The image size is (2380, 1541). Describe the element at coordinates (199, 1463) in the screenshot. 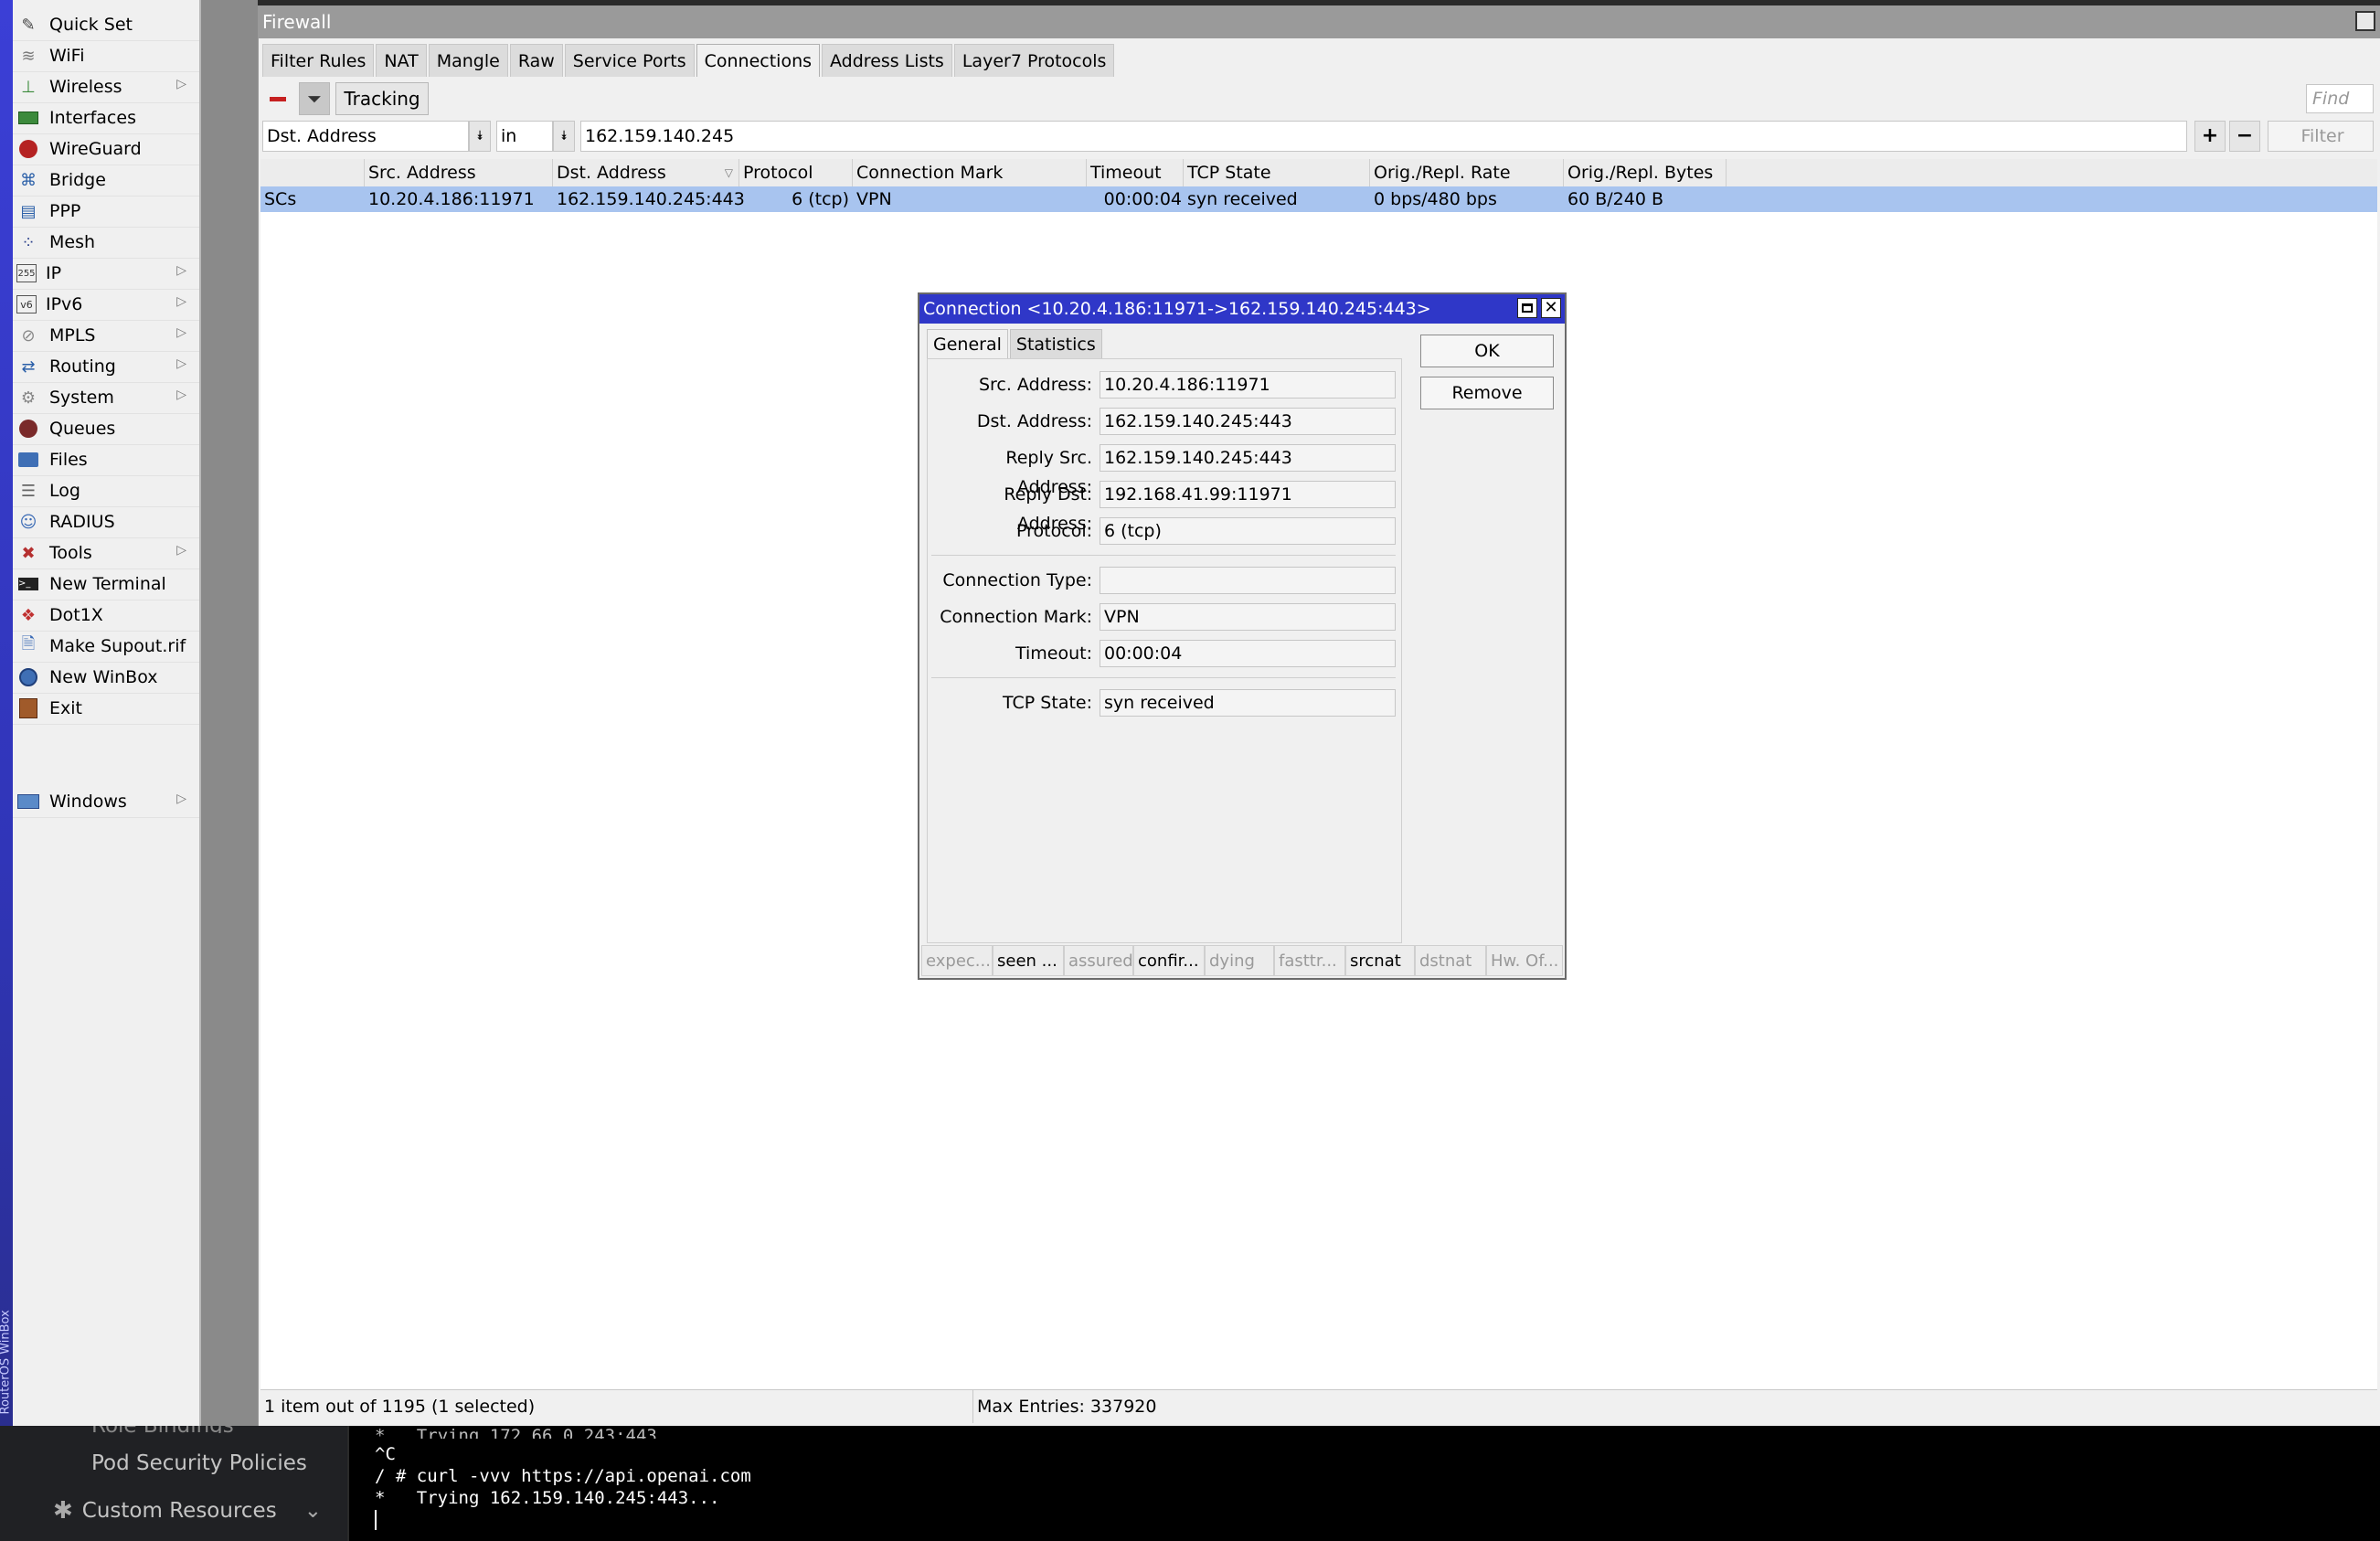

I see `sidebar-item-pod-security-policies: Pod Security Policies` at that location.